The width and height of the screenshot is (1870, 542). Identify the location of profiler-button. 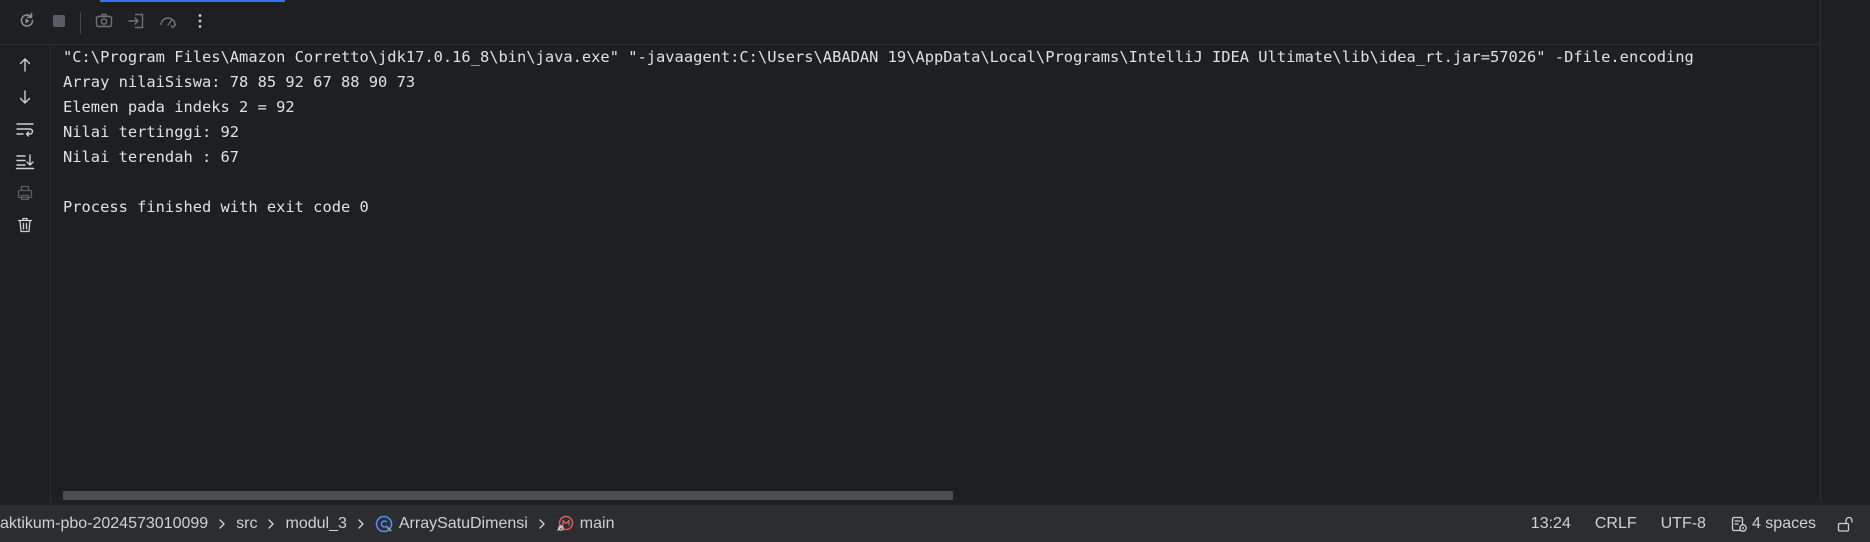
(168, 23).